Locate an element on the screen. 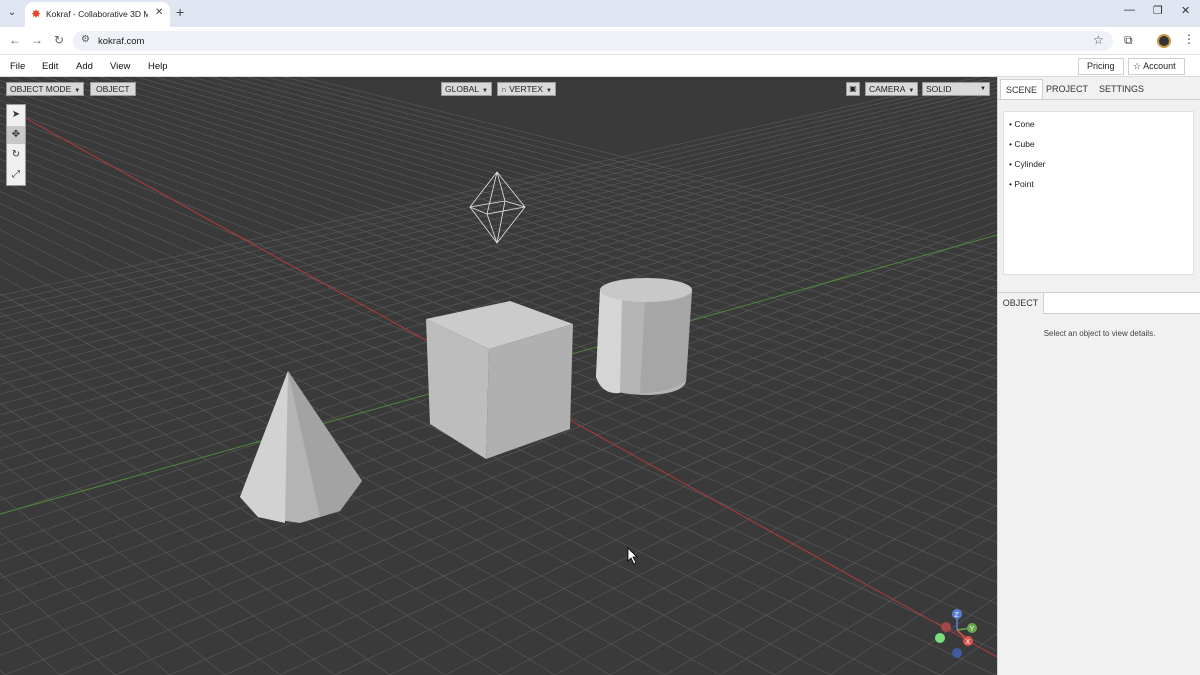 The image size is (1200, 675). camera-select: CAMERA ▼ is located at coordinates (892, 89).